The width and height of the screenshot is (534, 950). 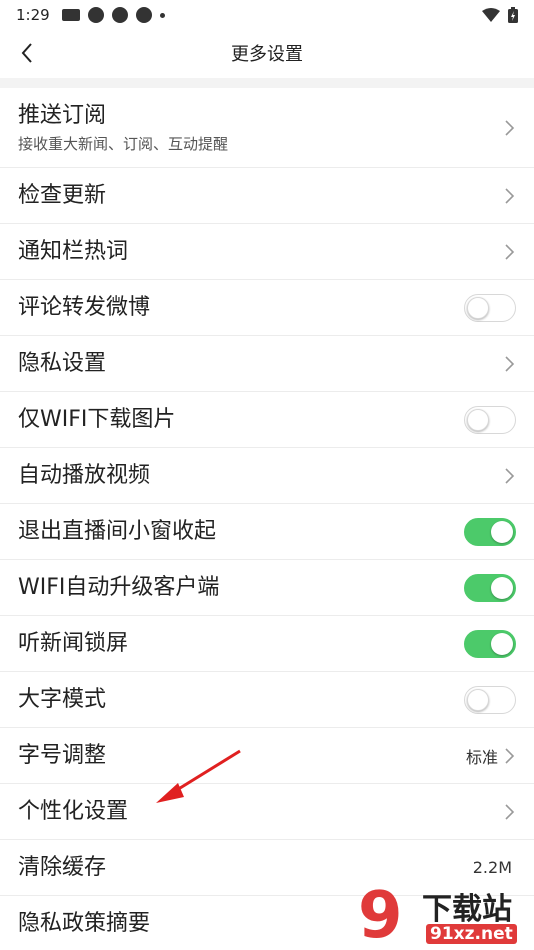 I want to click on settings-row-label: WIFI自动升级客户端, so click(x=119, y=587).